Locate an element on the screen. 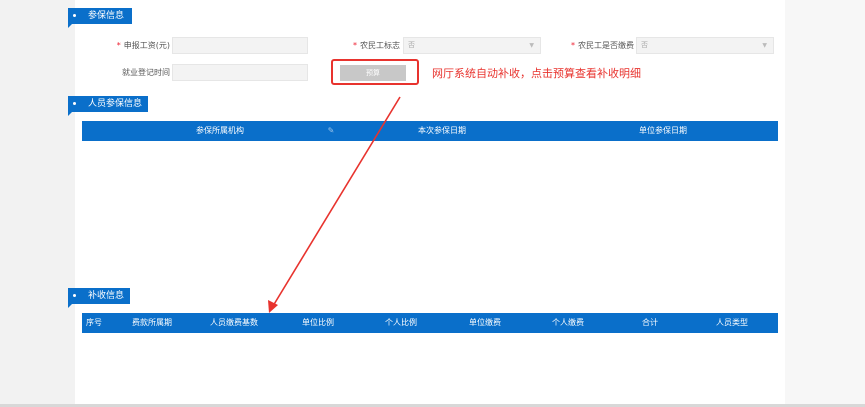 This screenshot has height=407, width=865. arrow-head is located at coordinates (273, 306).